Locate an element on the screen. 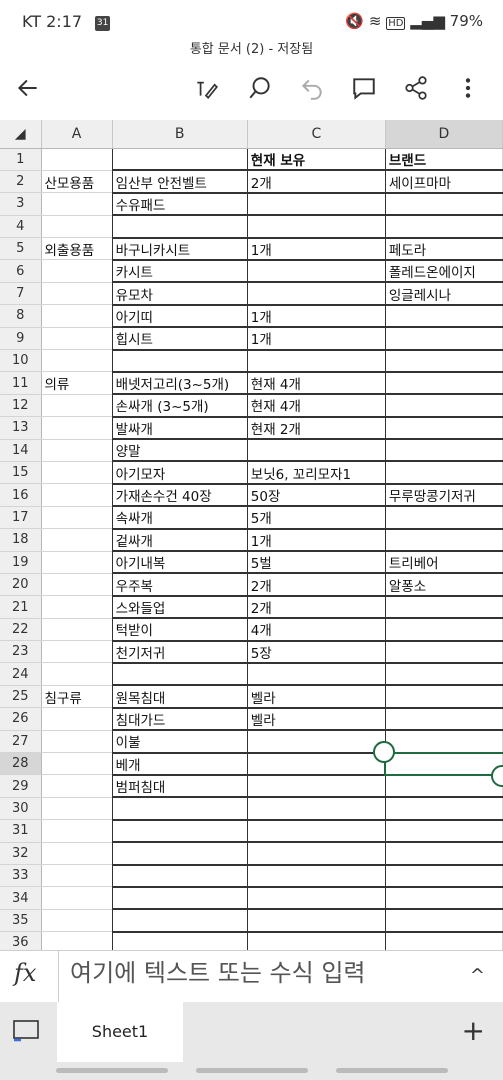 The width and height of the screenshot is (503, 1080). row-header: 5 is located at coordinates (21, 249).